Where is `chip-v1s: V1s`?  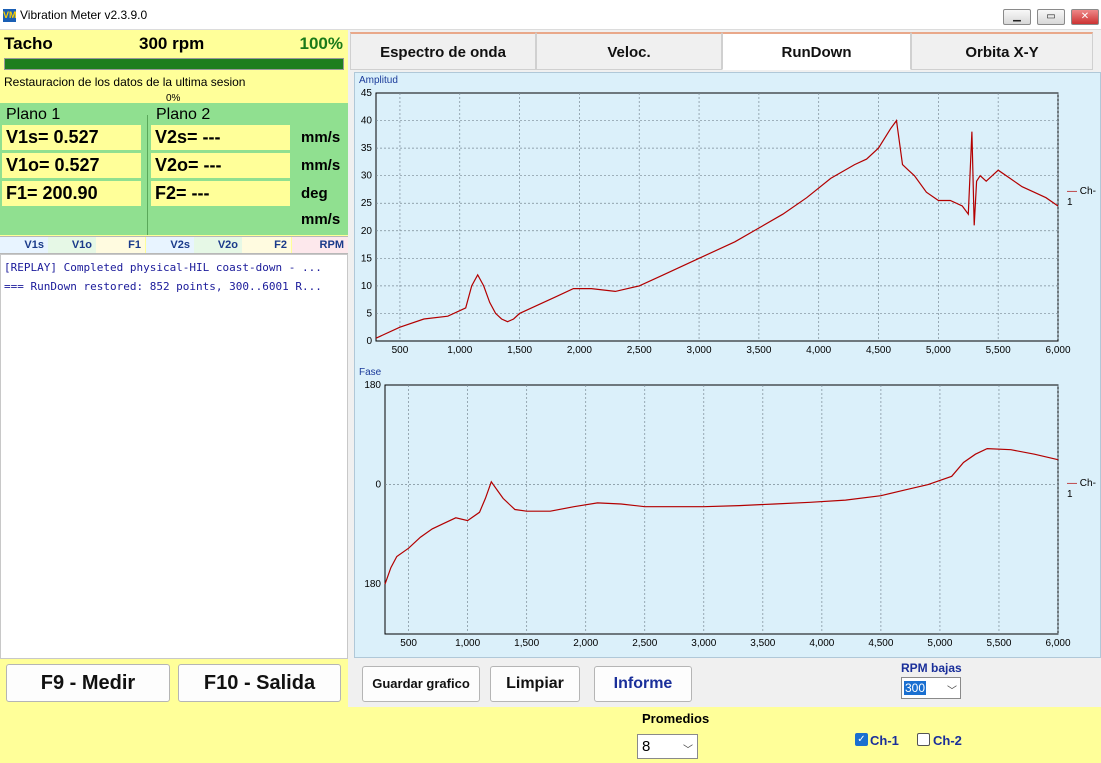
chip-v1s: V1s is located at coordinates (24, 245).